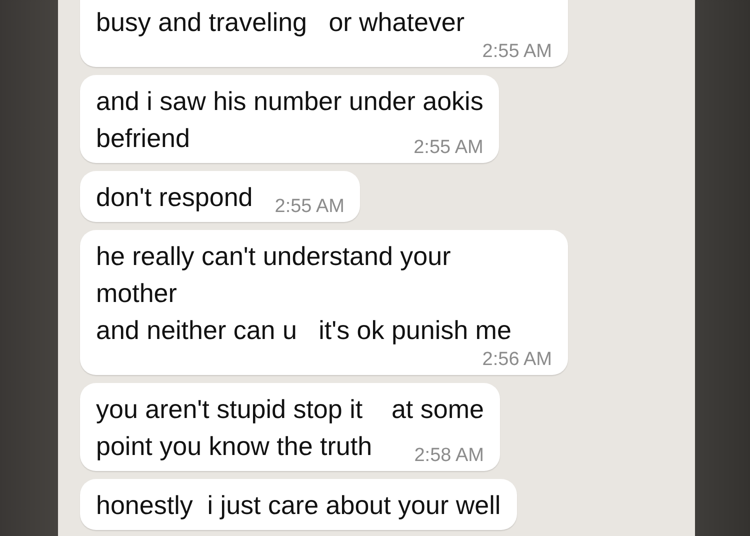  What do you see at coordinates (517, 360) in the screenshot?
I see `message-time: 2:56 AM` at bounding box center [517, 360].